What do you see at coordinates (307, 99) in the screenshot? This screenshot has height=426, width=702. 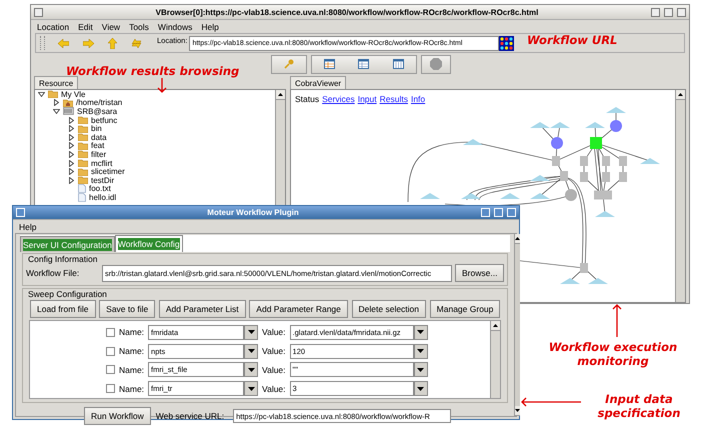 I see `status-label: Status` at bounding box center [307, 99].